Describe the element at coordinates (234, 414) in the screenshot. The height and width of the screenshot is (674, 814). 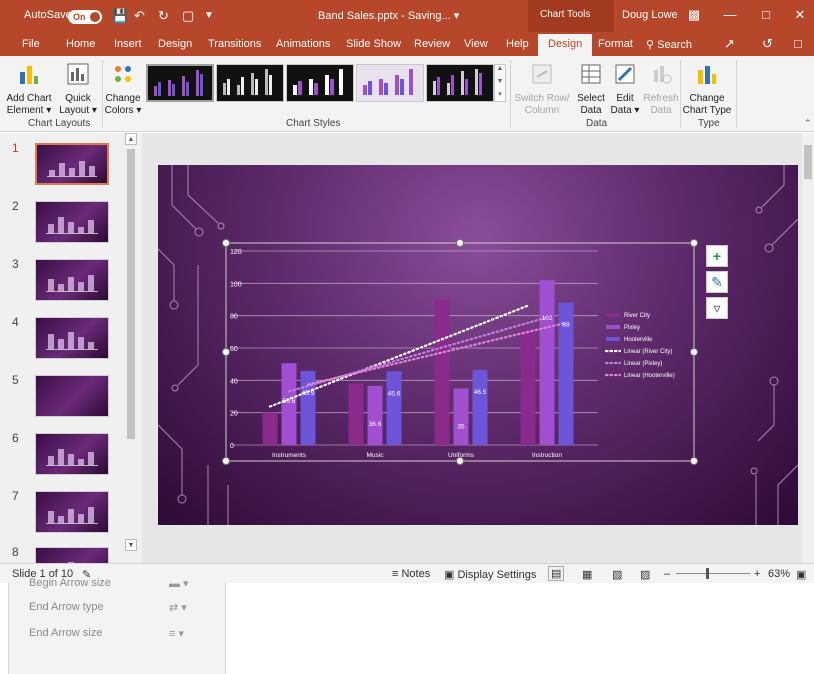
I see `y-tick-label: 20` at that location.